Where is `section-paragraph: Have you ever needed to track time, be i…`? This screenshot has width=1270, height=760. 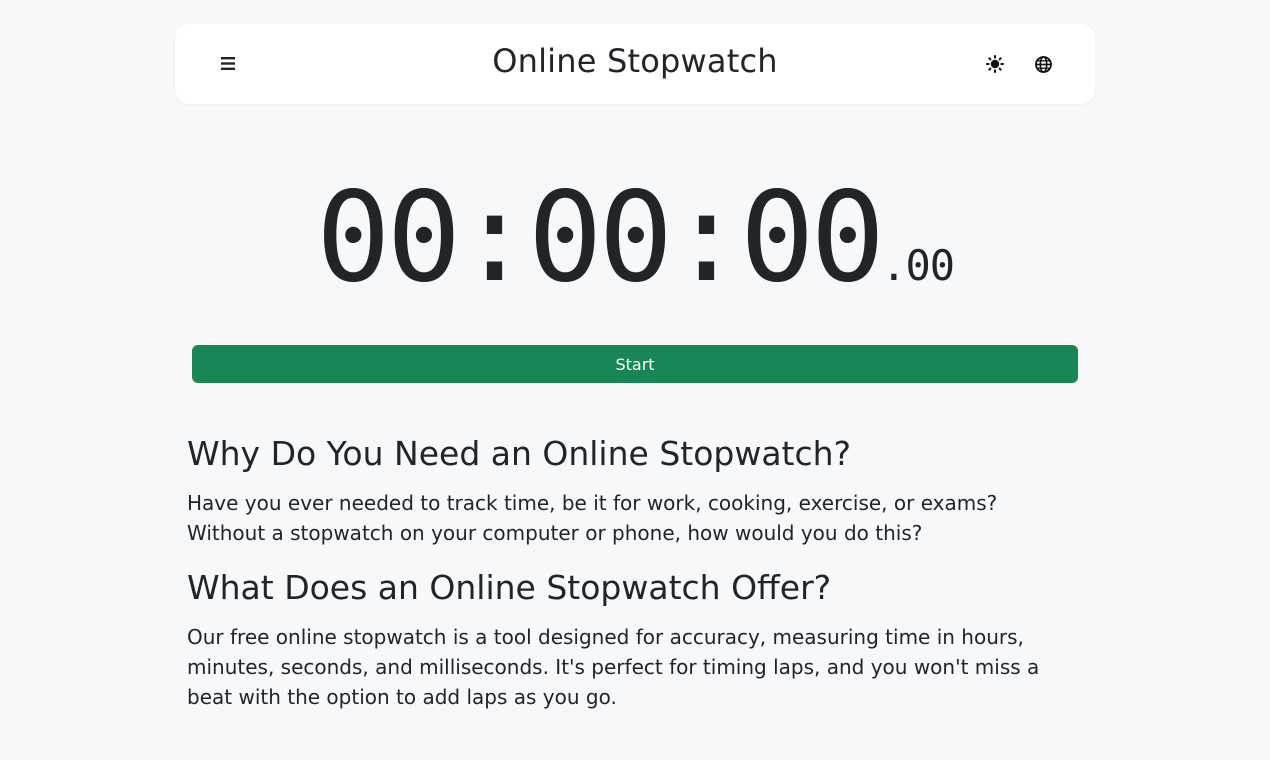 section-paragraph: Have you ever needed to track time, be i… is located at coordinates (592, 518).